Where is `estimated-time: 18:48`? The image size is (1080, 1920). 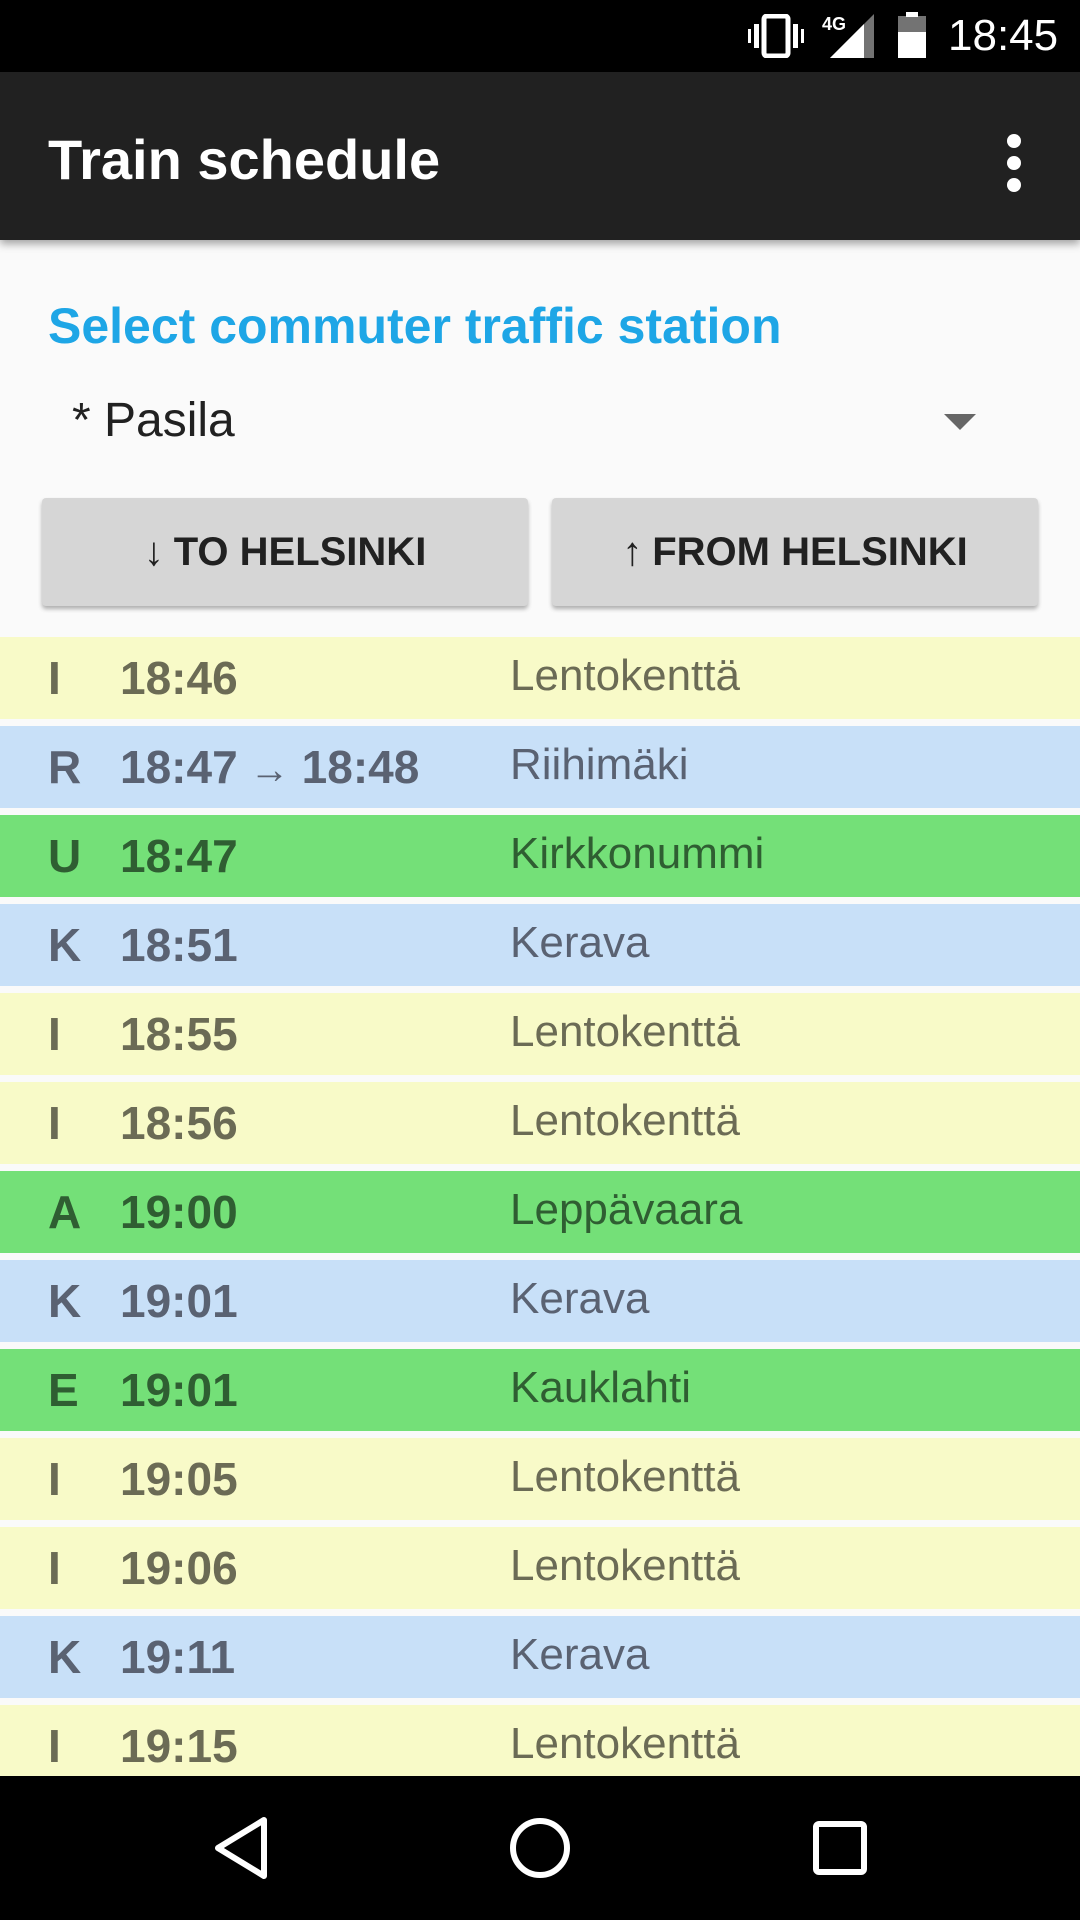 estimated-time: 18:48 is located at coordinates (360, 767).